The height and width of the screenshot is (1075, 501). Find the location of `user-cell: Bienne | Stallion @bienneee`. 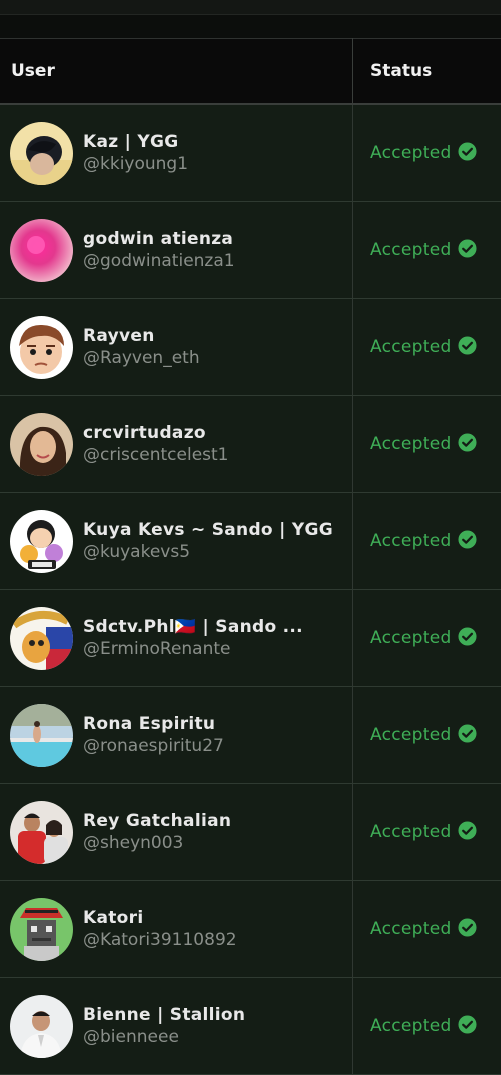

user-cell: Bienne | Stallion @bienneee is located at coordinates (176, 1026).